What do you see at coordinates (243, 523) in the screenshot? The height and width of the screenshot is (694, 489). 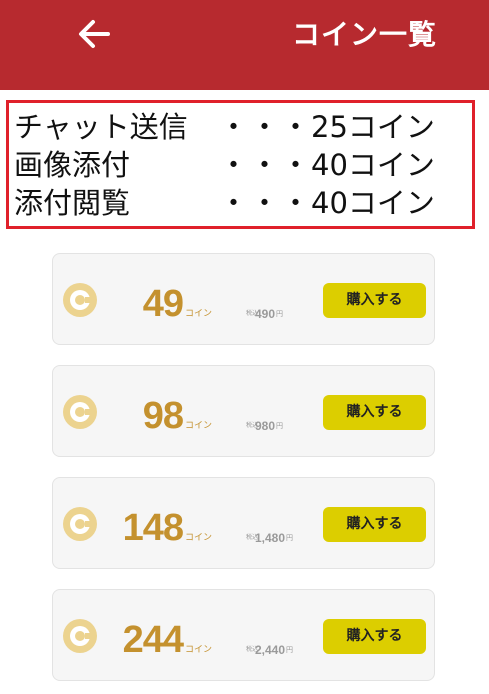 I see `coin-package-card: 148 コイン 税込 1,480 円 購入する` at bounding box center [243, 523].